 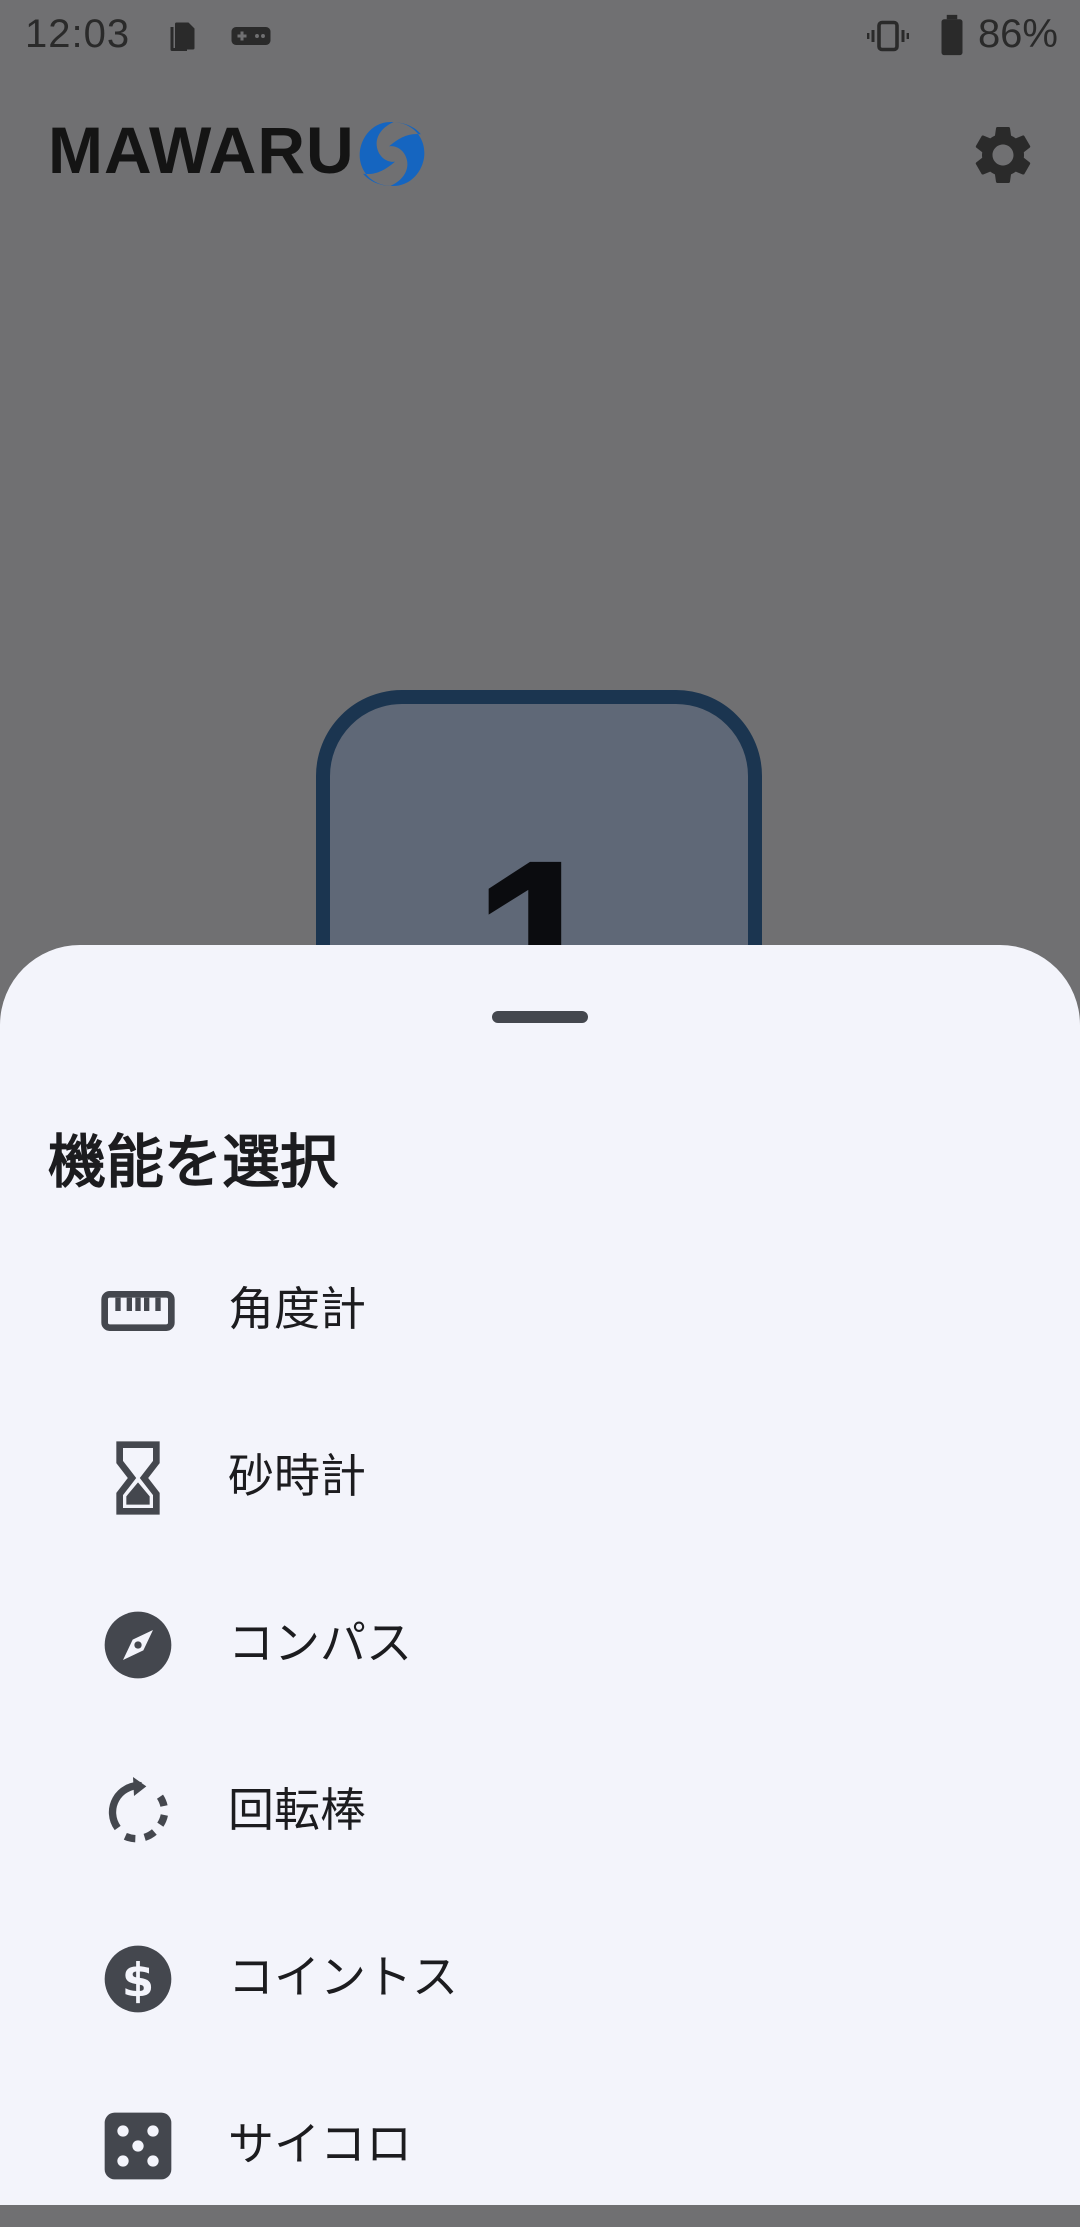 I want to click on dollar-coin-icon: $, so click(x=138, y=1979).